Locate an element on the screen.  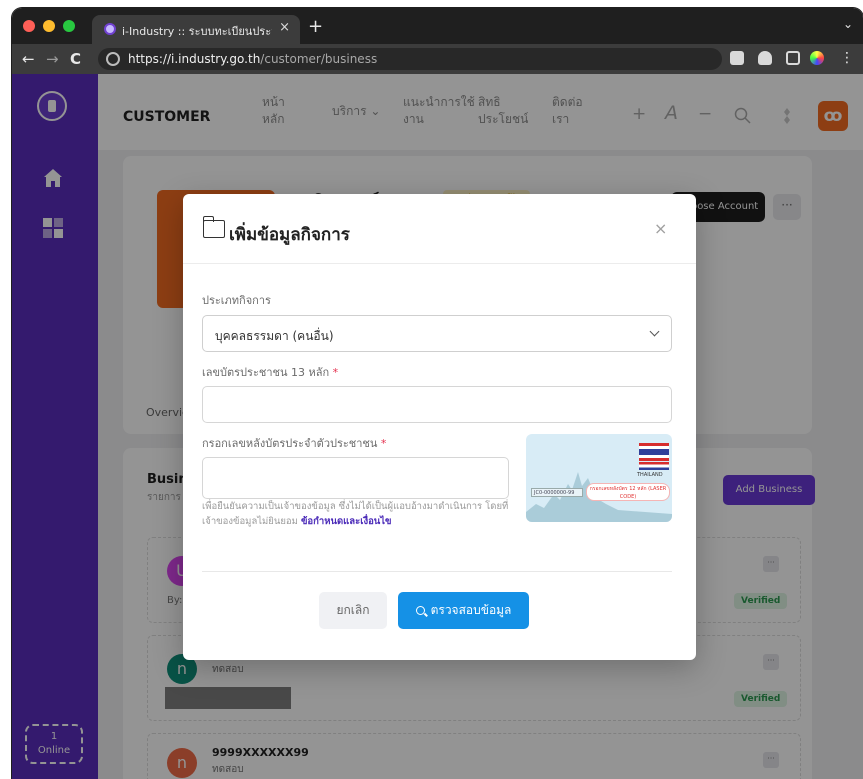
extensions-puzzle-icon is located at coordinates (765, 58).